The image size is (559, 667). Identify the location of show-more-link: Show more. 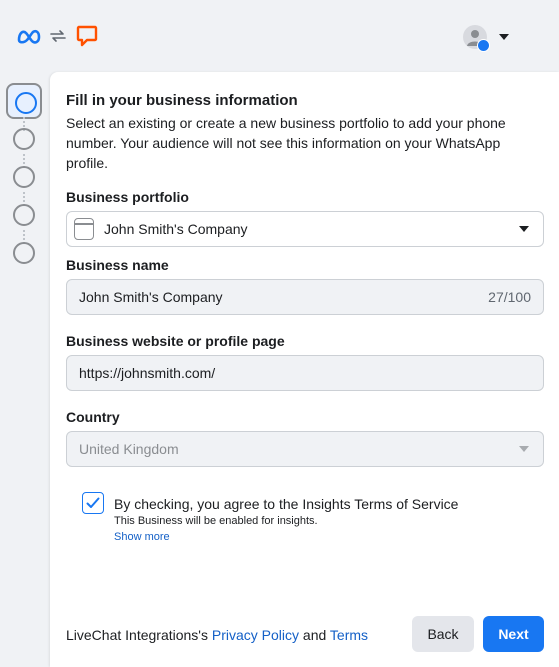
(142, 537).